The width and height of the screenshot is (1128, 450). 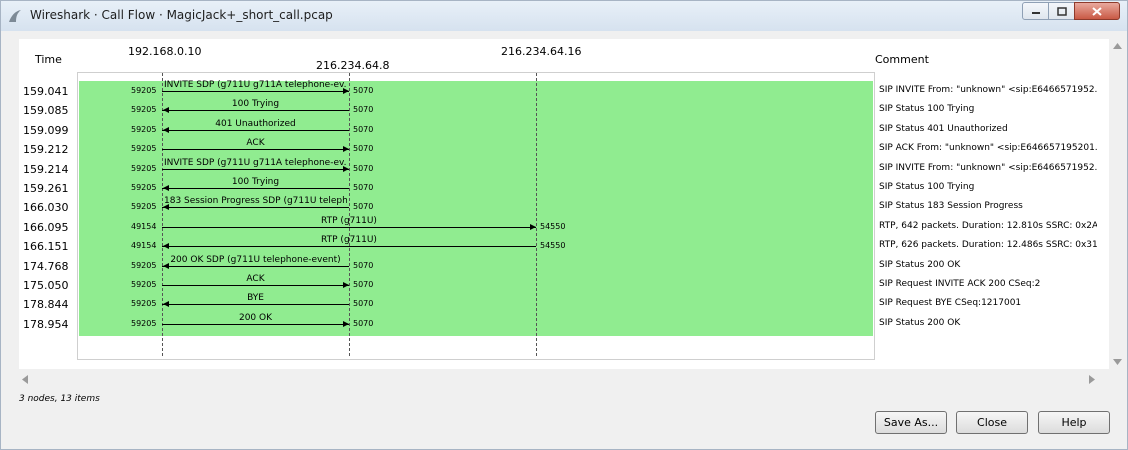 I want to click on scroll-up-arrow-icon, so click(x=1117, y=46).